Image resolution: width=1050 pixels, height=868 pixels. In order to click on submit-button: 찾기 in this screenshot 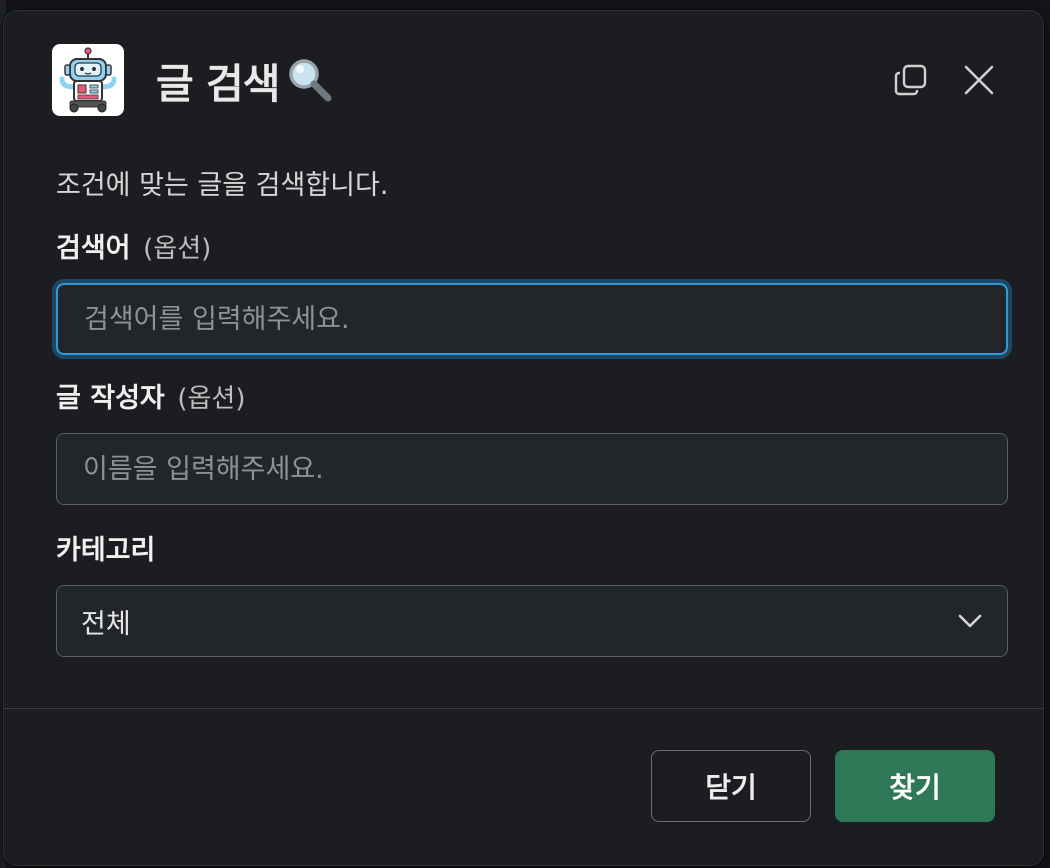, I will do `click(915, 786)`.